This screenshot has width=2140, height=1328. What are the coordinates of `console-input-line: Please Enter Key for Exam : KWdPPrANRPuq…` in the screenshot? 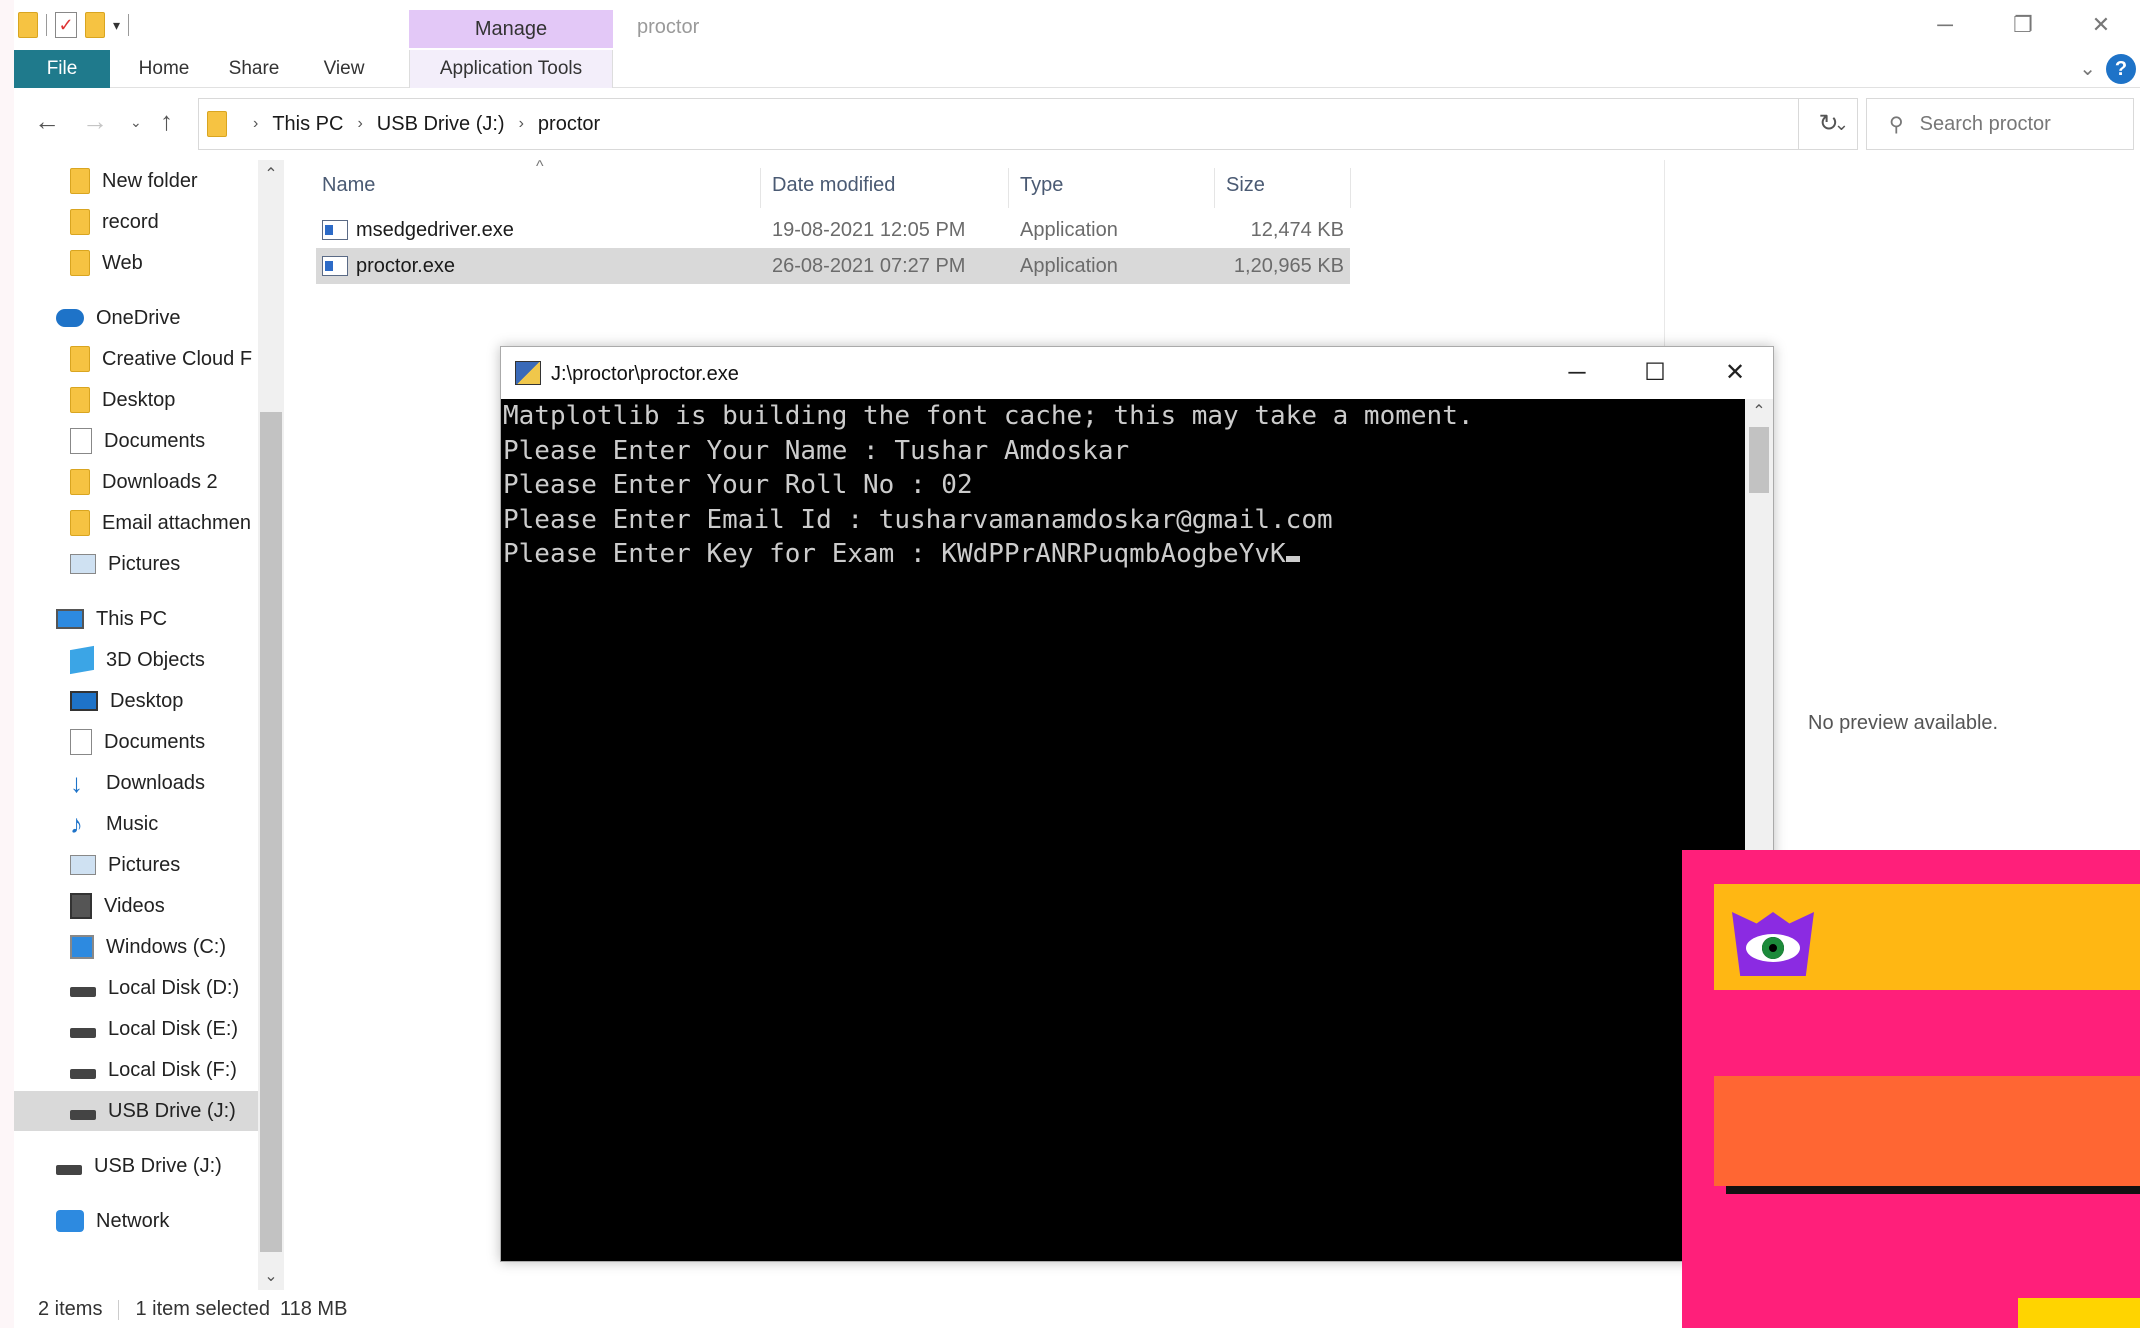 It's located at (1123, 554).